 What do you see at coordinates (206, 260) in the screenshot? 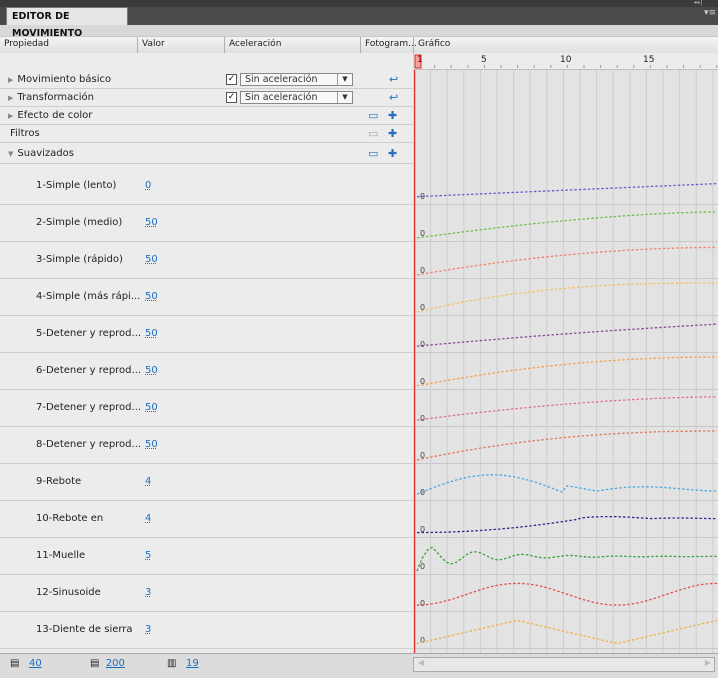
I see `ease-row: 3-Simple (rápido) 50` at bounding box center [206, 260].